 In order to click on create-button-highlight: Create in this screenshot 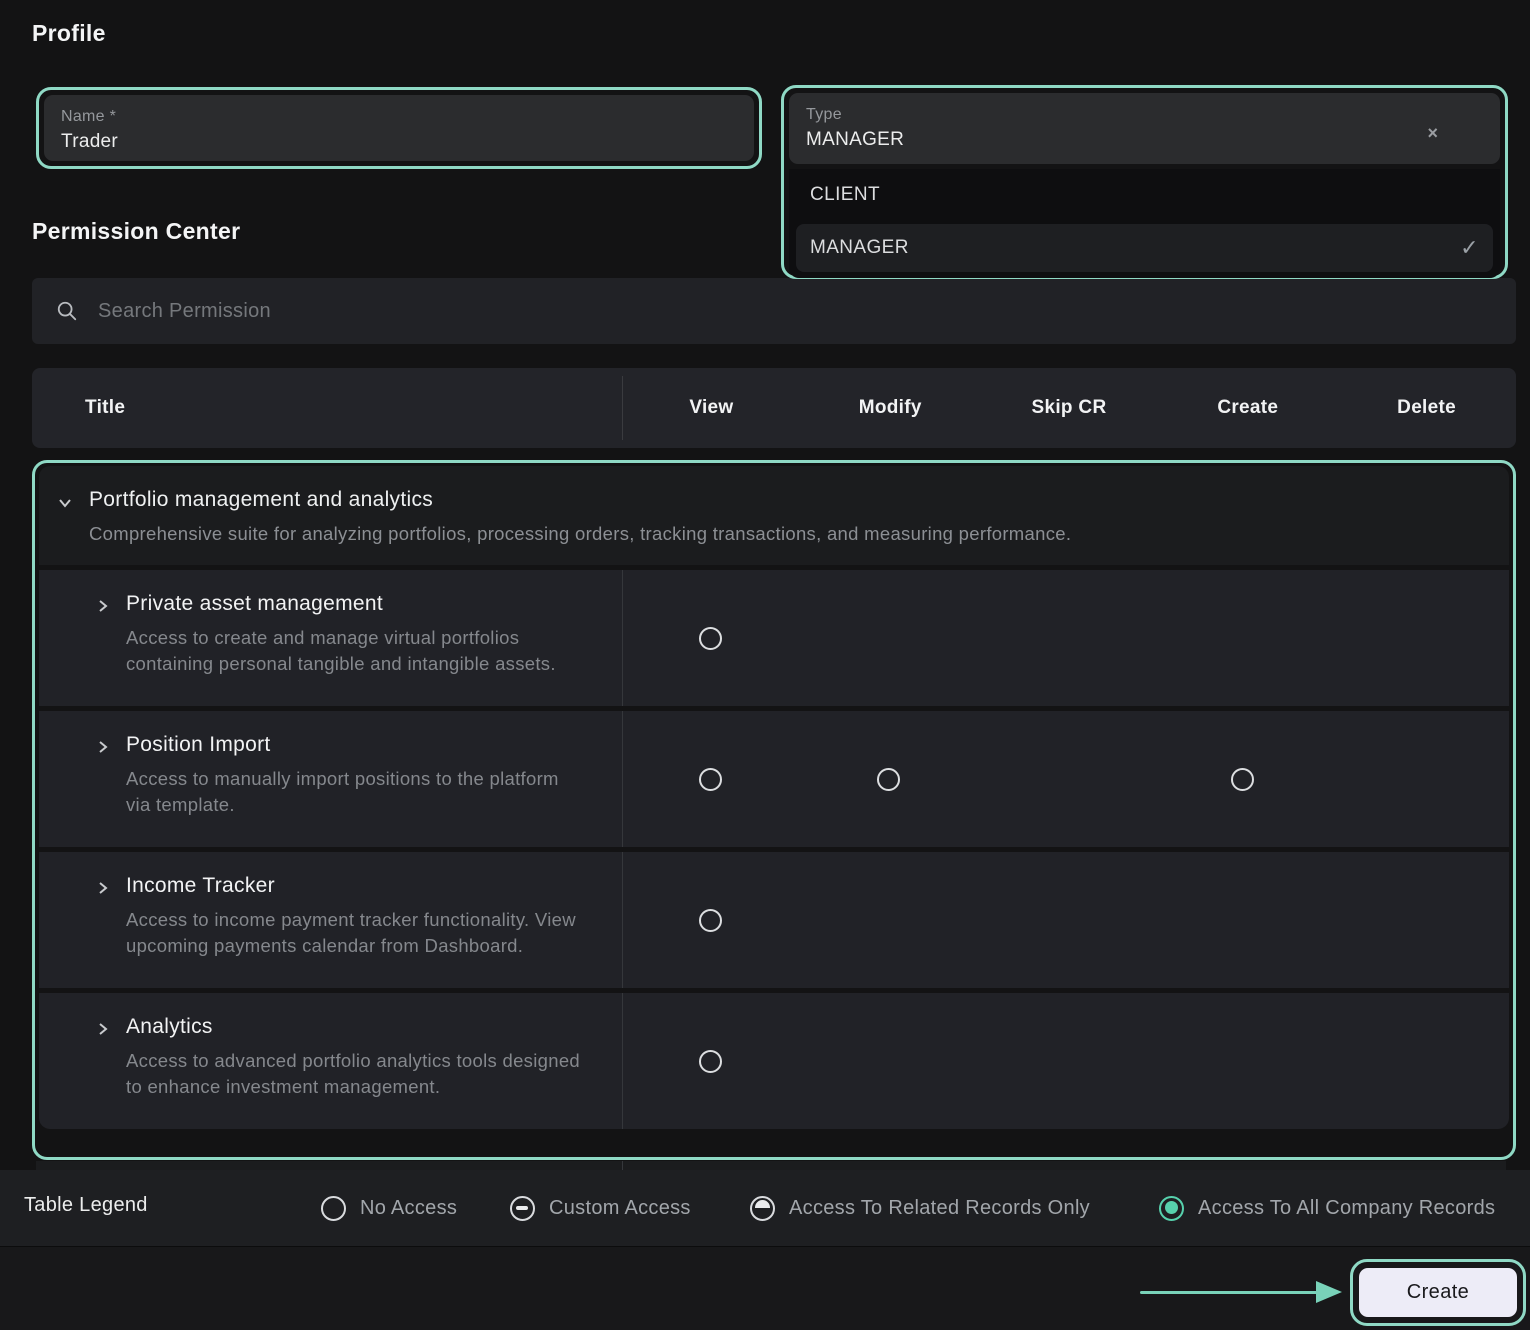, I will do `click(1438, 1292)`.